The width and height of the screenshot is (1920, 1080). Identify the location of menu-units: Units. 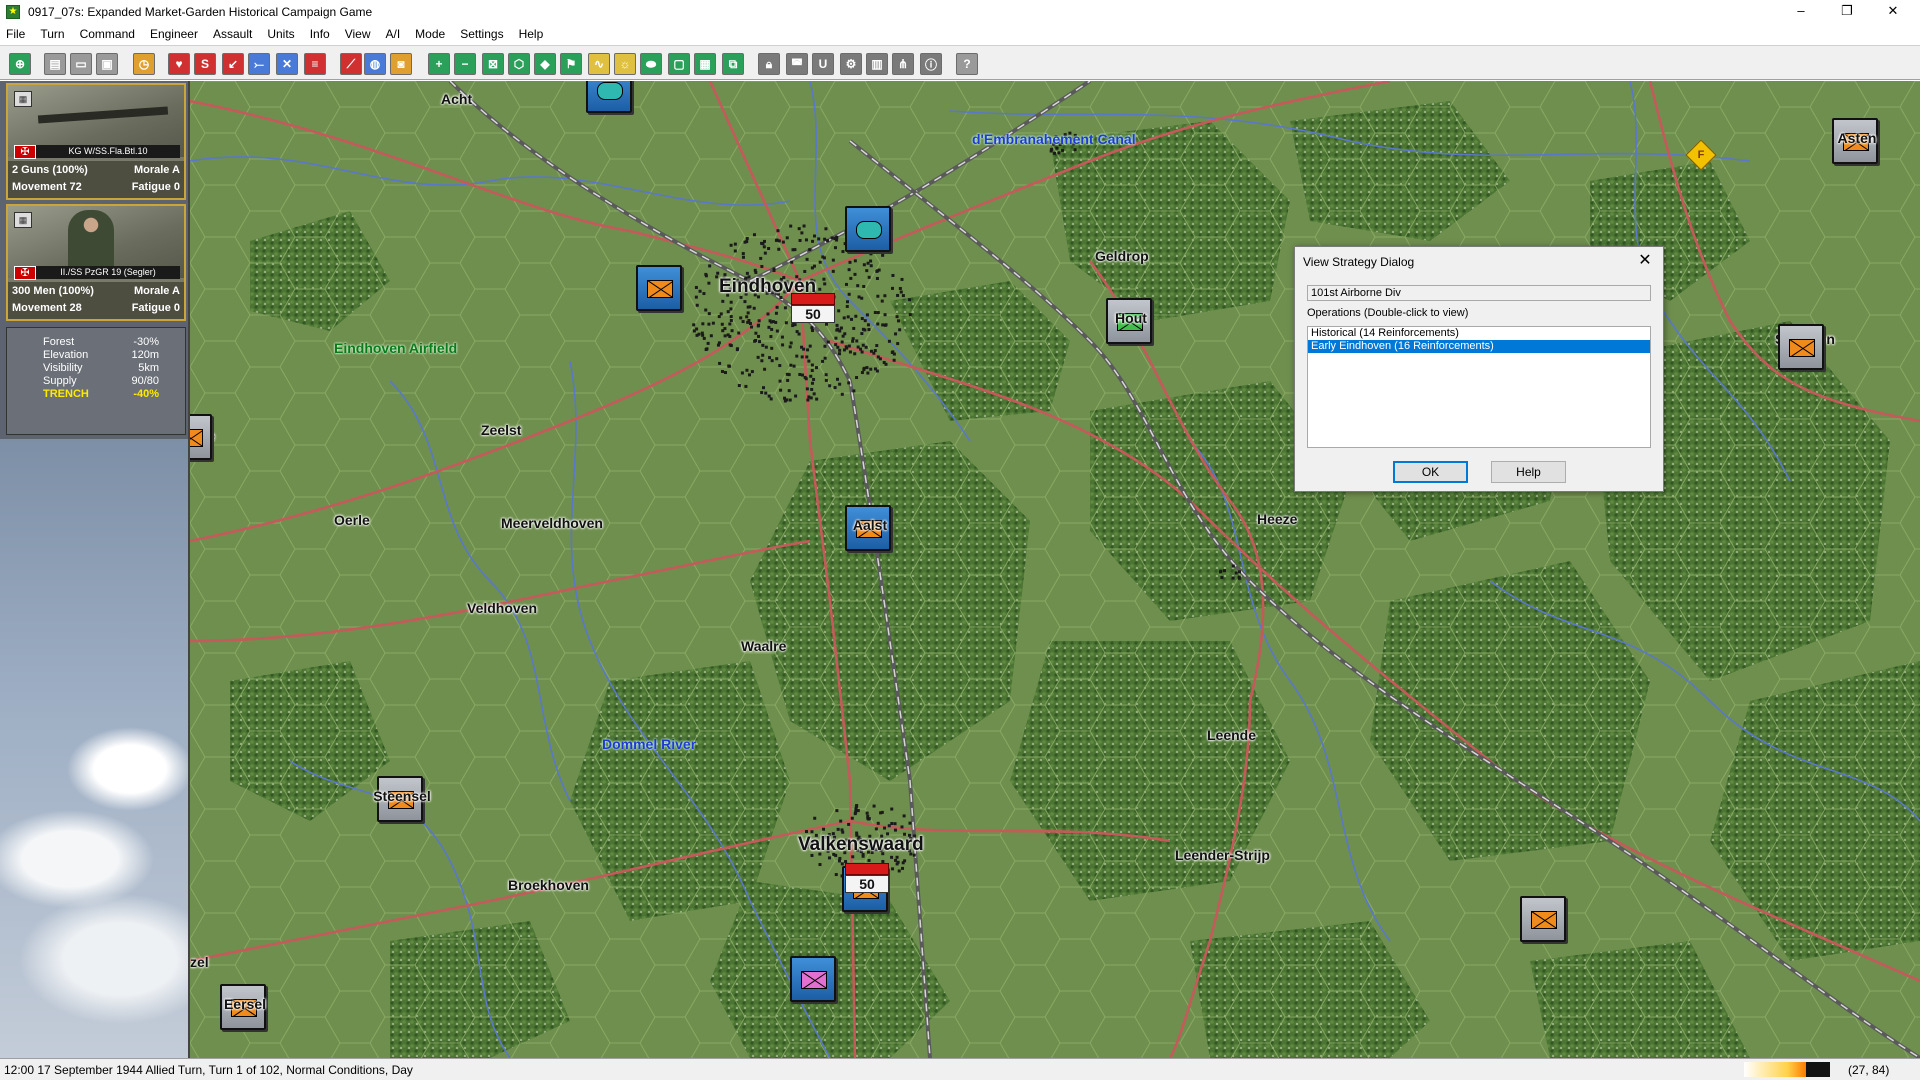
(280, 34).